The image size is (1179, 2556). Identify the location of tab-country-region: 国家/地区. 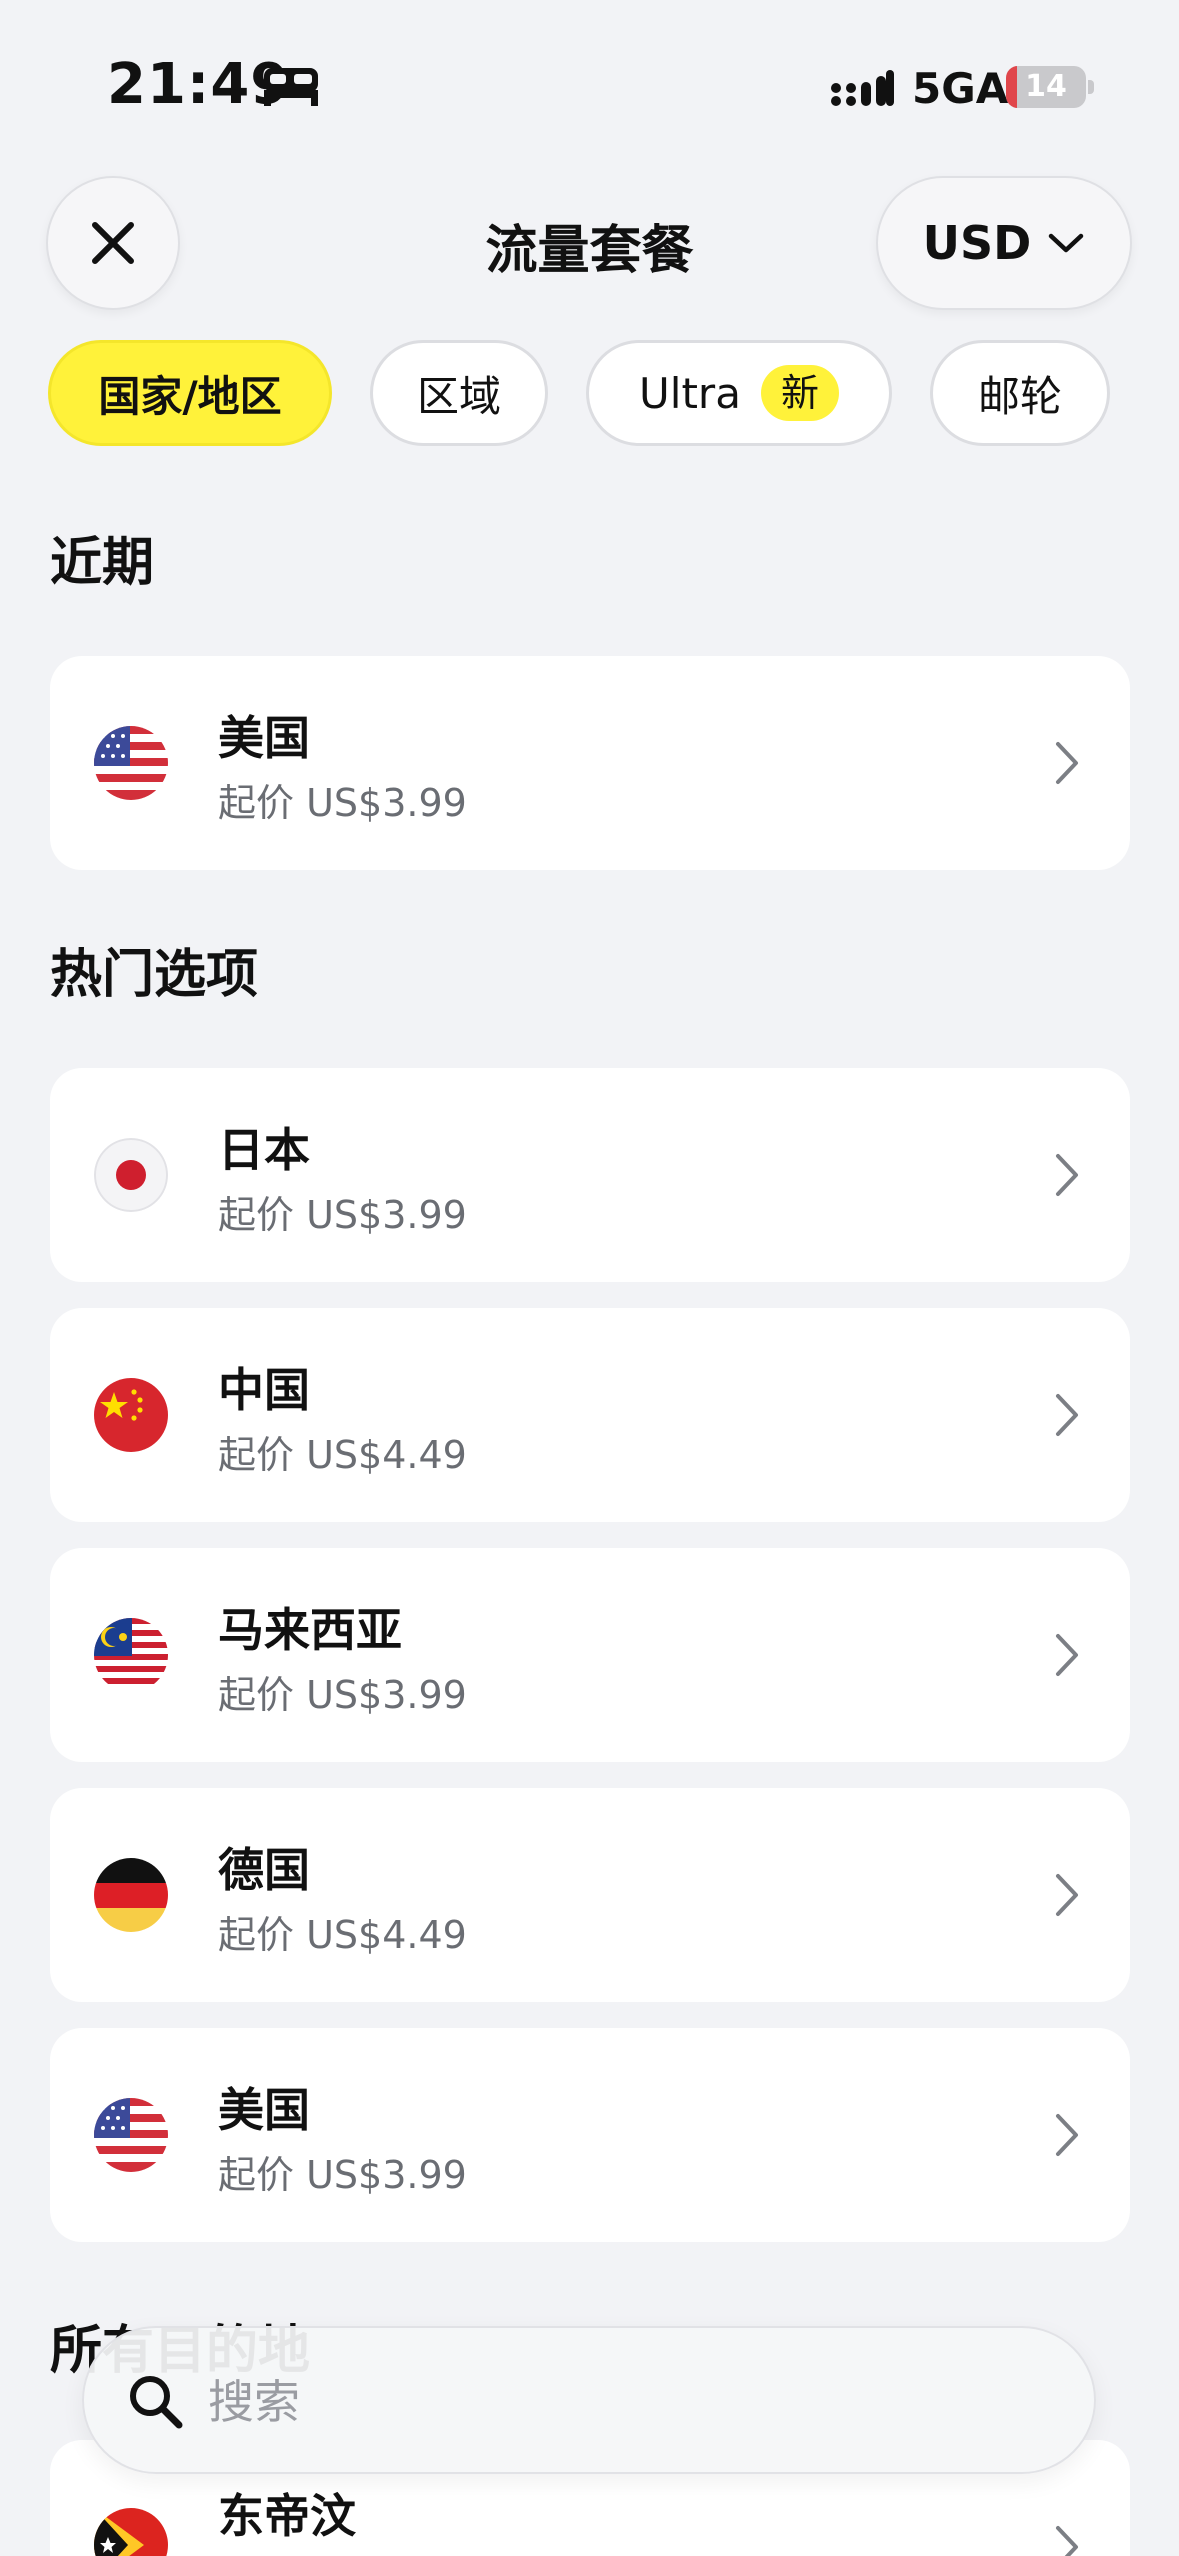
(190, 393).